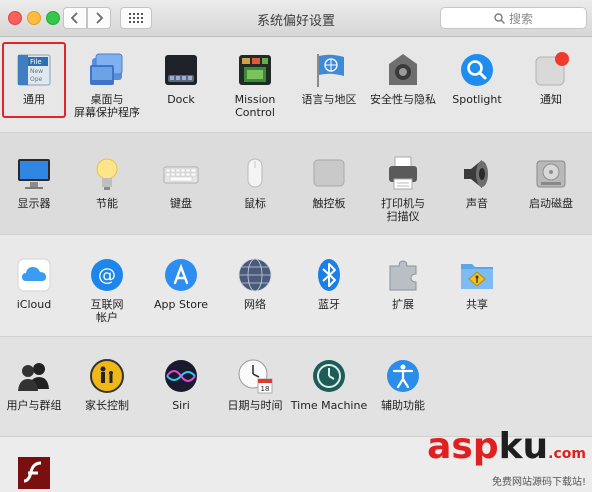 The image size is (592, 492). What do you see at coordinates (34, 80) in the screenshot?
I see `selection-highlight` at bounding box center [34, 80].